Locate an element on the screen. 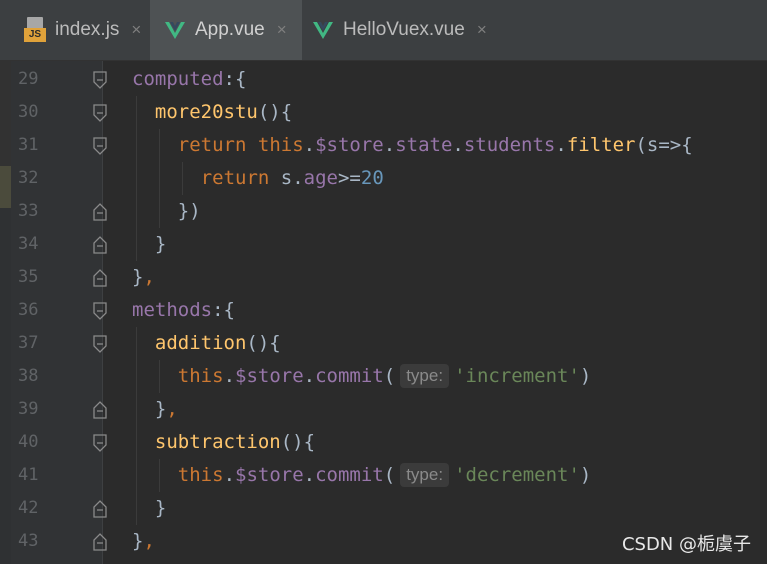  line-number: 29 is located at coordinates (28, 79).